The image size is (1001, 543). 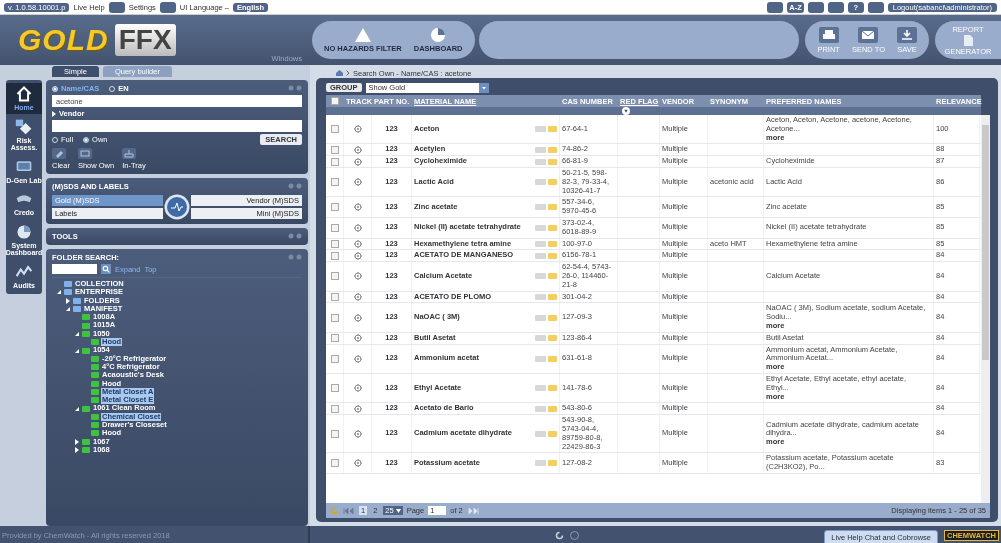 I want to click on filter-dropdown-icon, so click(x=626, y=111).